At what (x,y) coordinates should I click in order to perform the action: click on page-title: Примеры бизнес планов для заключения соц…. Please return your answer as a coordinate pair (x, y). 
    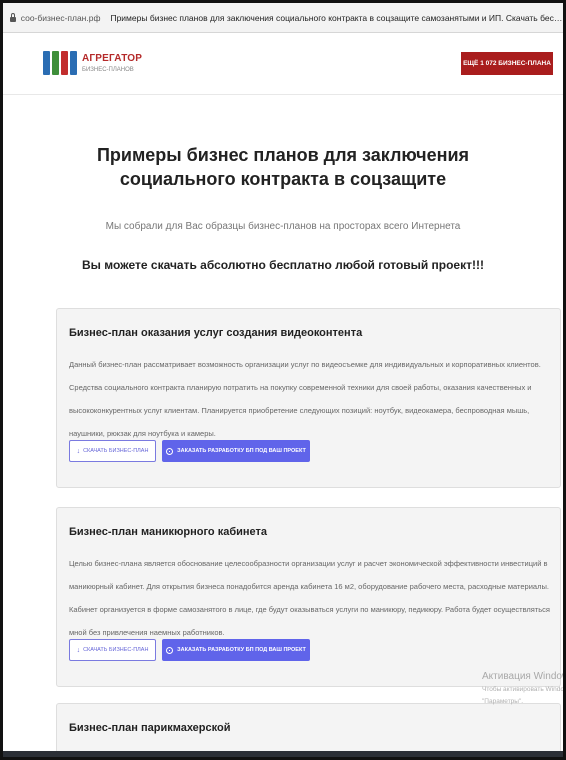
    Looking at the image, I should click on (283, 167).